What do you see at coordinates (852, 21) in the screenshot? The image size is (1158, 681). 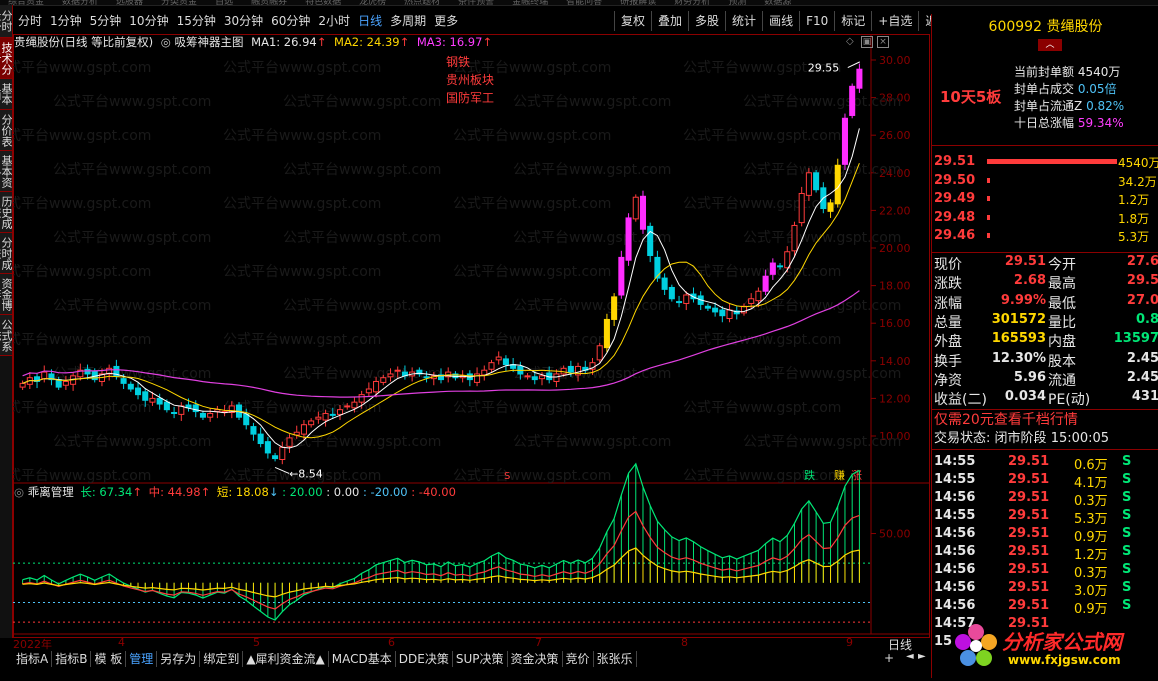 I see `toolbar-button: 标记` at bounding box center [852, 21].